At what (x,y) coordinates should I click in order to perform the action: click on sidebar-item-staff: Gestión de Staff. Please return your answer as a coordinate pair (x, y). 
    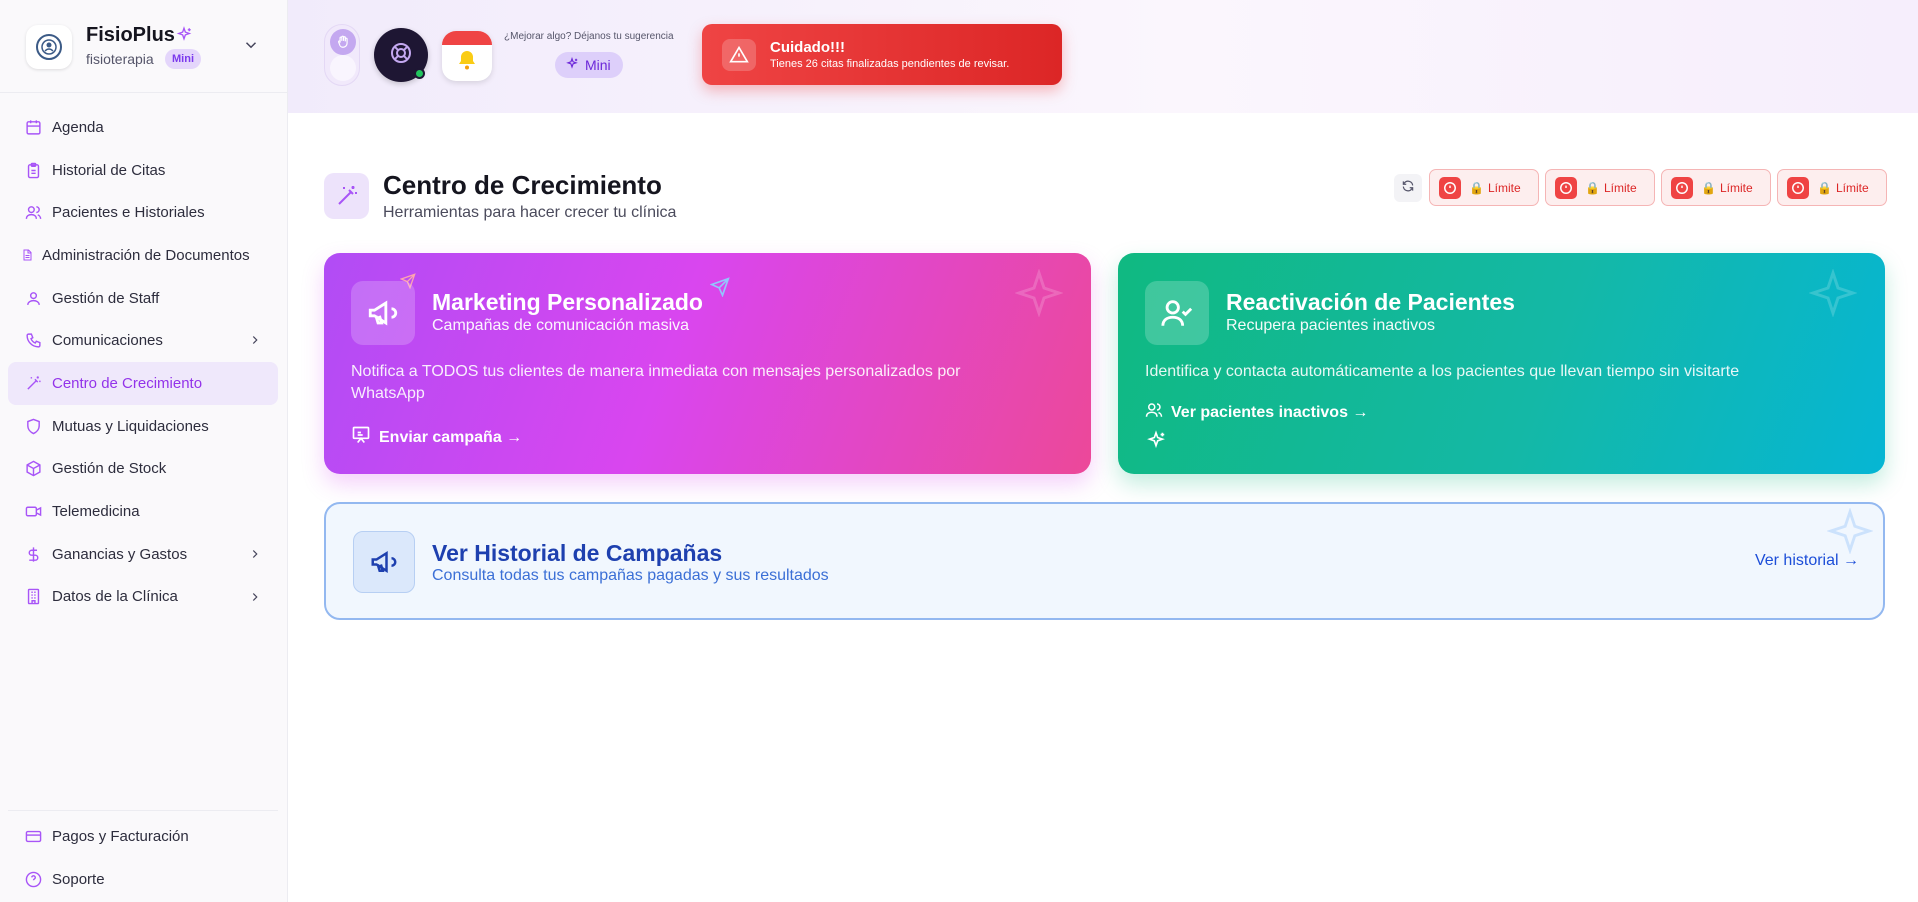
    Looking at the image, I should click on (143, 298).